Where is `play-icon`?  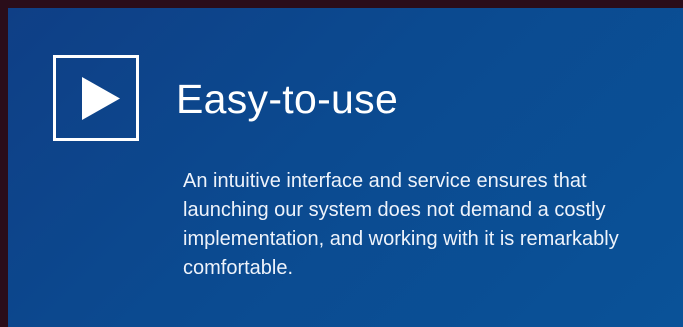 play-icon is located at coordinates (101, 98).